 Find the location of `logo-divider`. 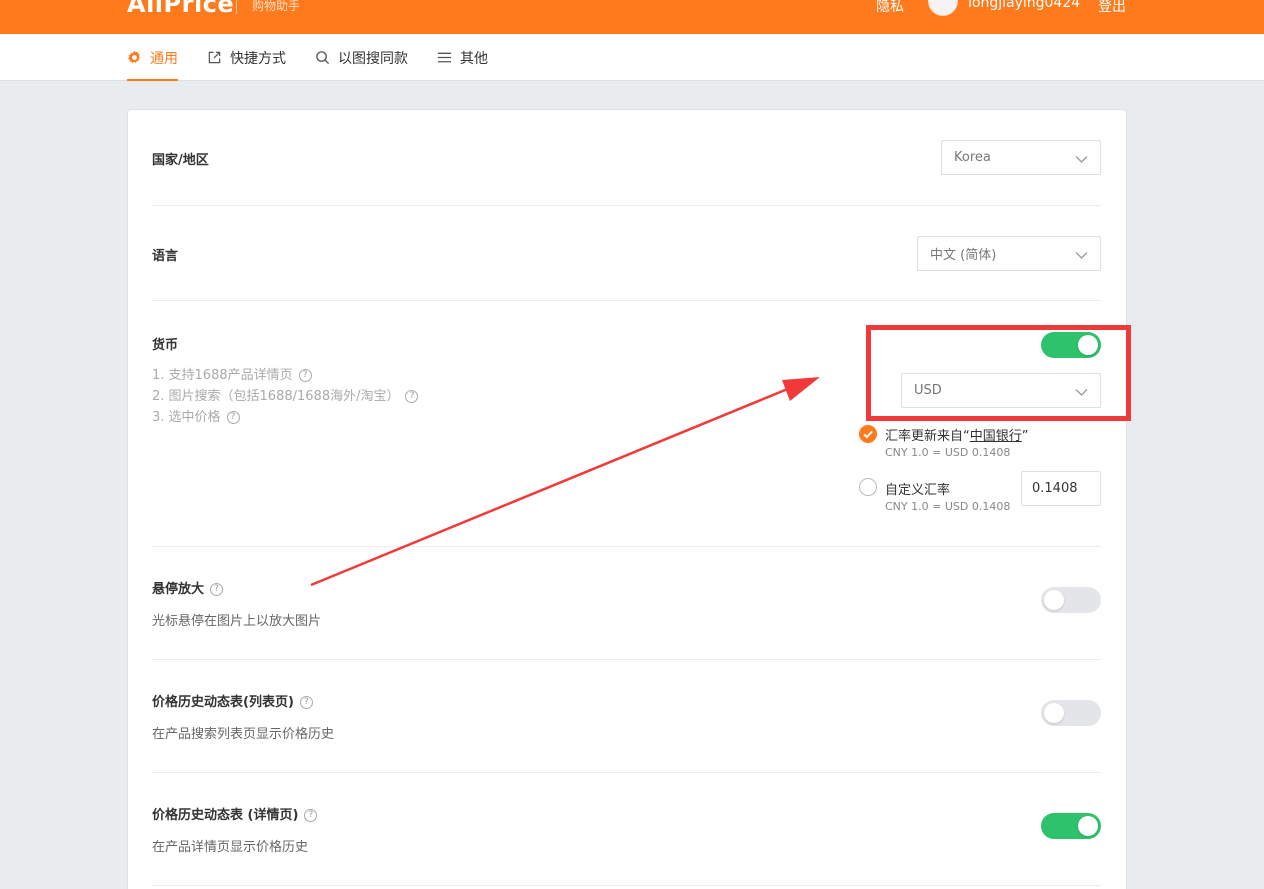

logo-divider is located at coordinates (236, 7).